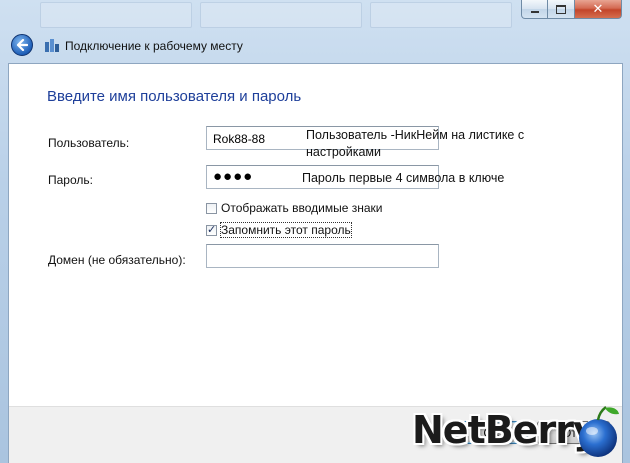 This screenshot has height=463, width=630. I want to click on back-arrow-icon, so click(22, 45).